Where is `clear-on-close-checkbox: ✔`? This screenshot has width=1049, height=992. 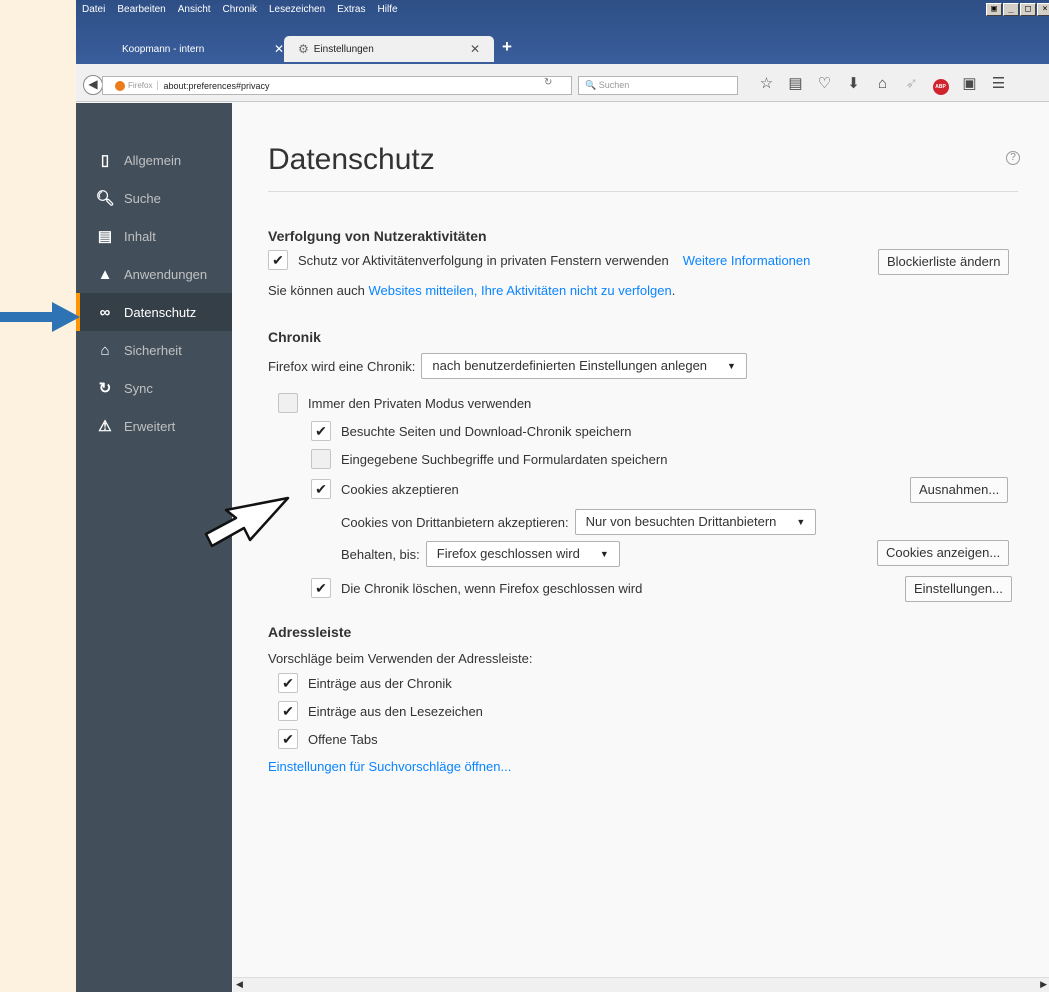
clear-on-close-checkbox: ✔ is located at coordinates (321, 588).